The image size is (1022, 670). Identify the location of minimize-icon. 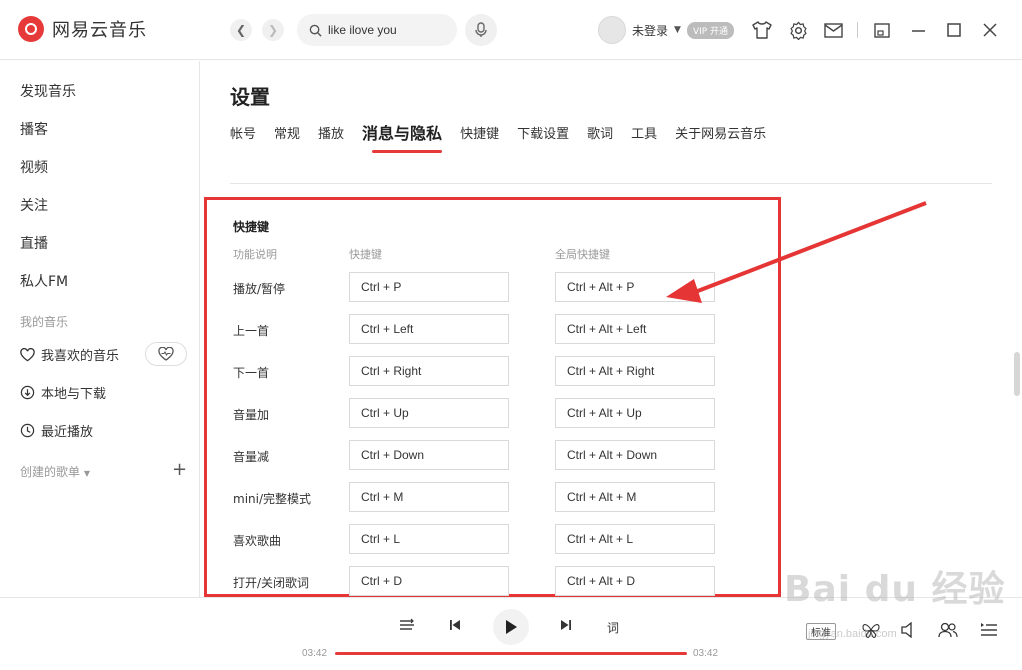
(918, 30).